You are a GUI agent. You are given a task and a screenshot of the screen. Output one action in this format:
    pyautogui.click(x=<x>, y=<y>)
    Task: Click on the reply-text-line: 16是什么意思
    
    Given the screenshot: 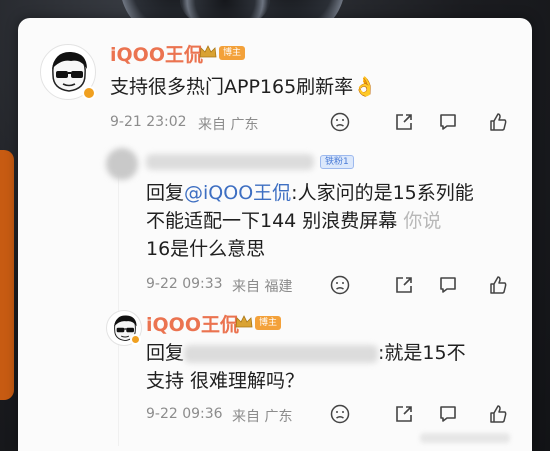 What is the action you would take?
    pyautogui.click(x=206, y=249)
    